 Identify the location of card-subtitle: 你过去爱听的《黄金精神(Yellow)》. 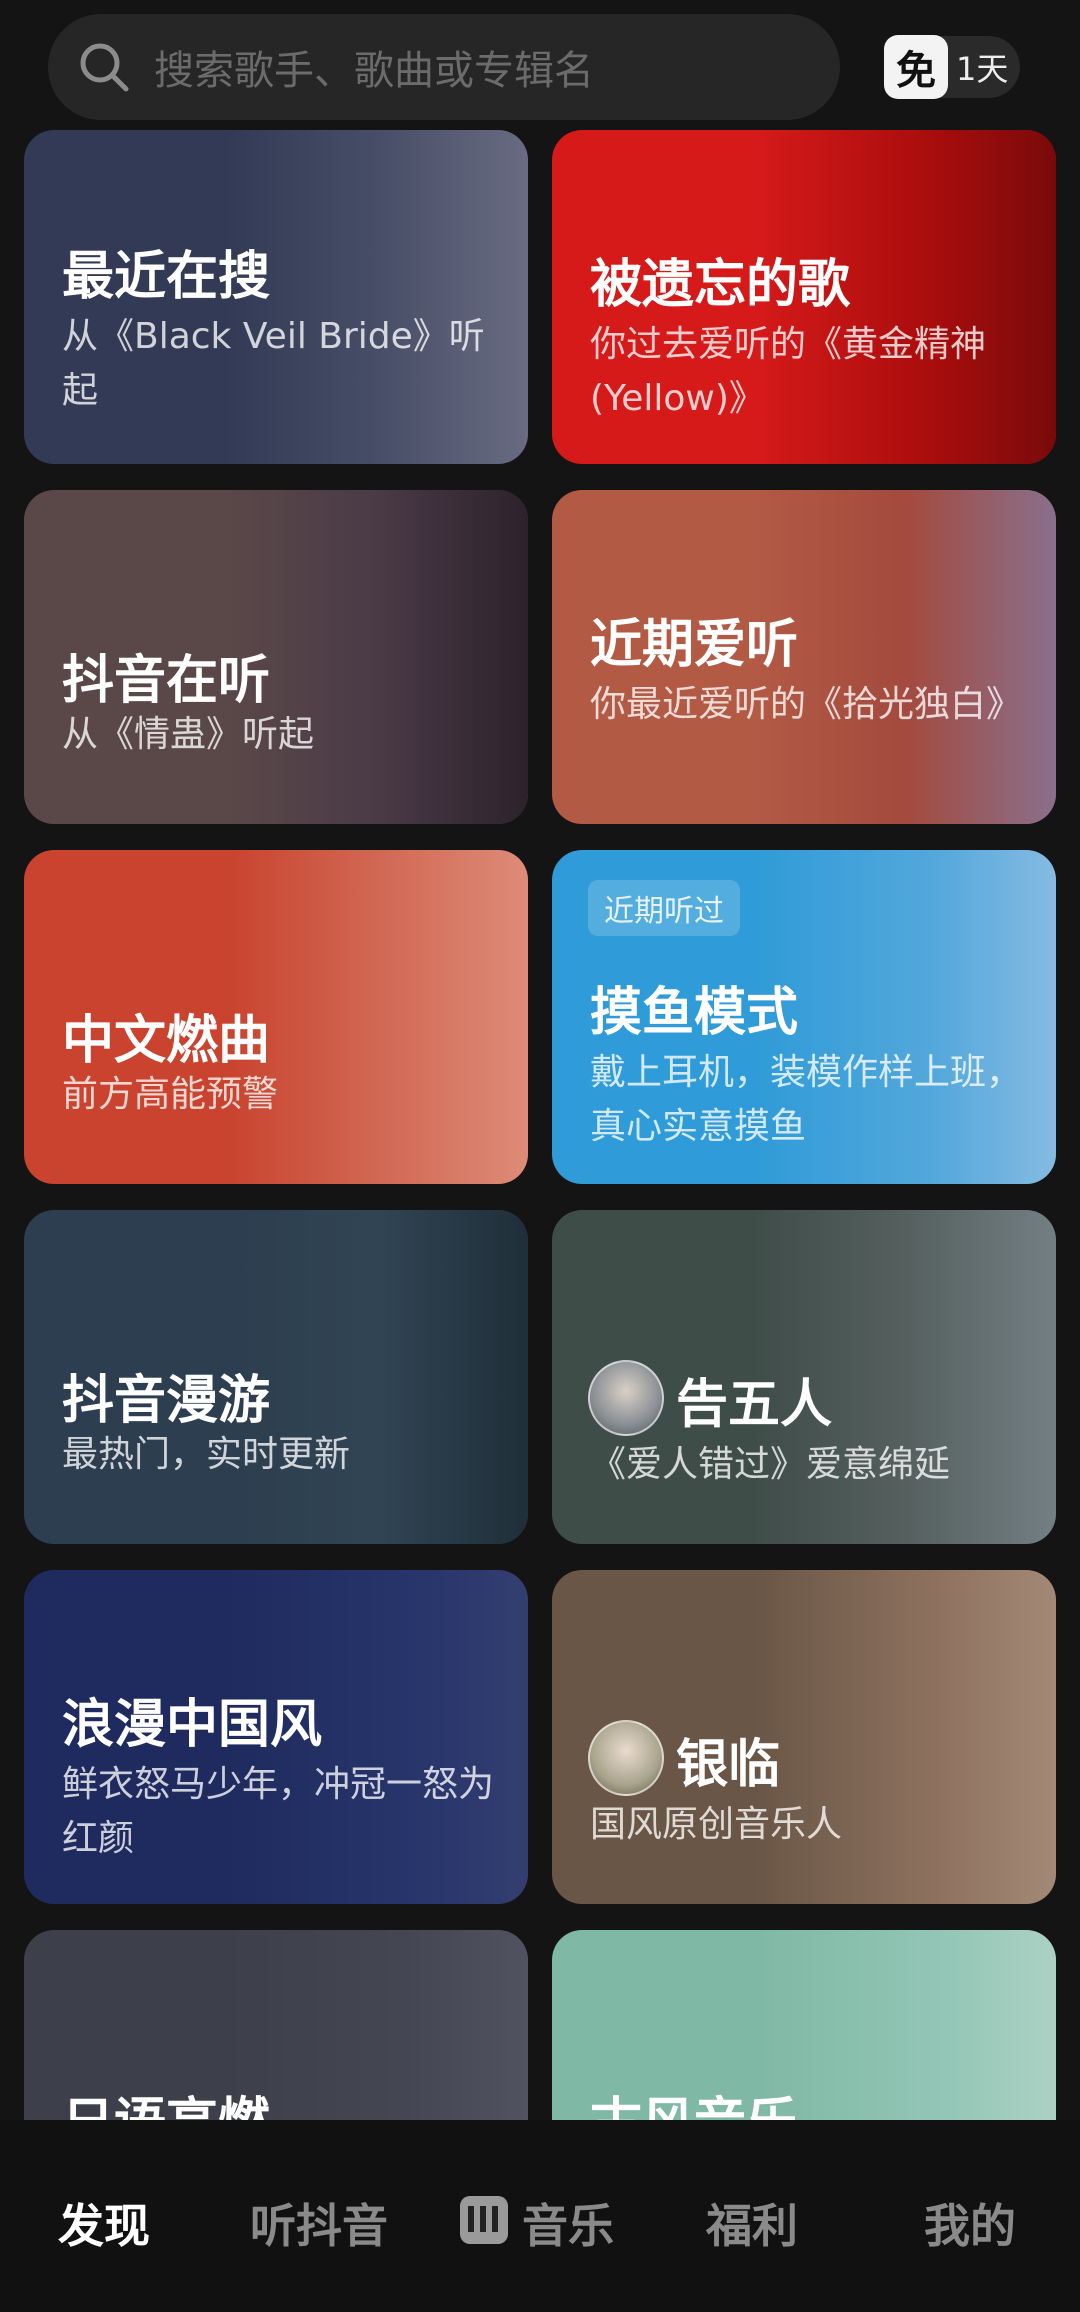
(788, 371).